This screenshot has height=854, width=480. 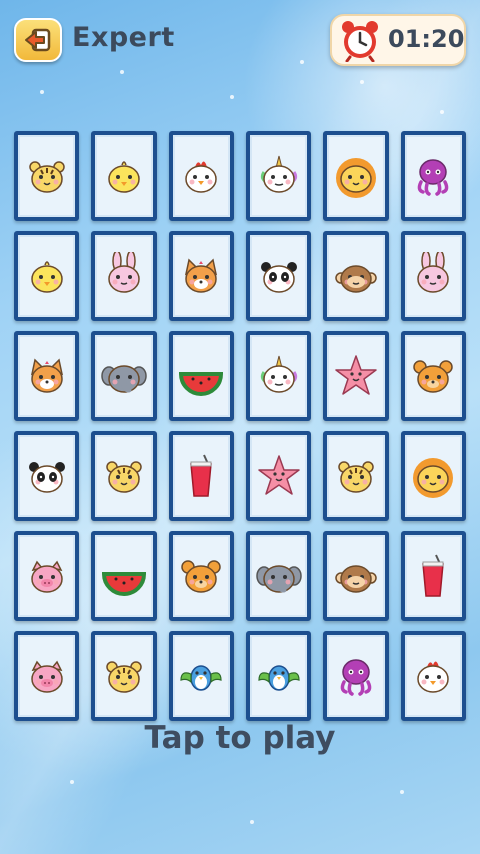 I want to click on tap-to-play-label: Tap to play, so click(x=240, y=738).